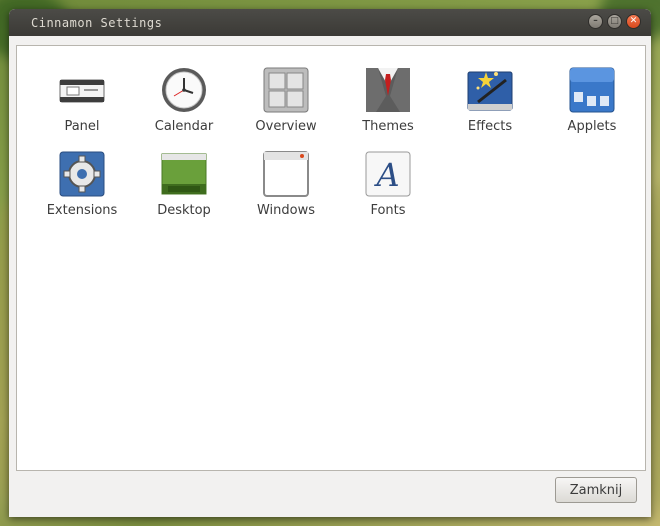 Image resolution: width=660 pixels, height=526 pixels. I want to click on desktop-icon, so click(184, 174).